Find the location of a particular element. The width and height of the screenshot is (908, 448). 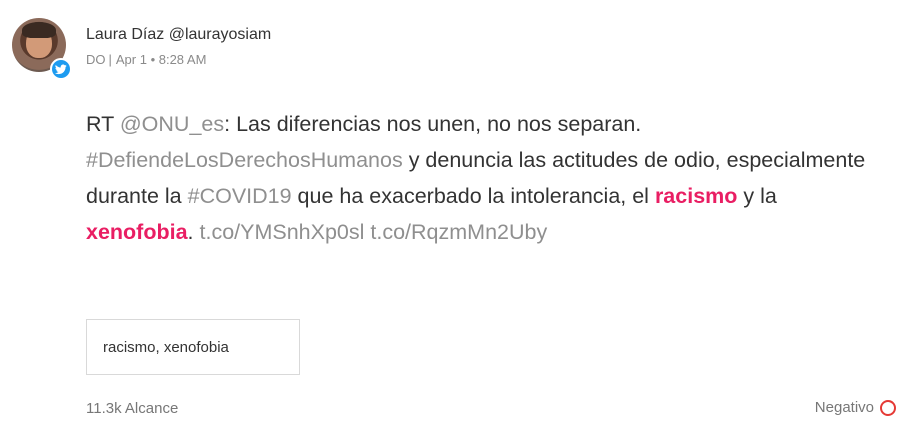

highlighted-keyword: xenofobia is located at coordinates (137, 232).